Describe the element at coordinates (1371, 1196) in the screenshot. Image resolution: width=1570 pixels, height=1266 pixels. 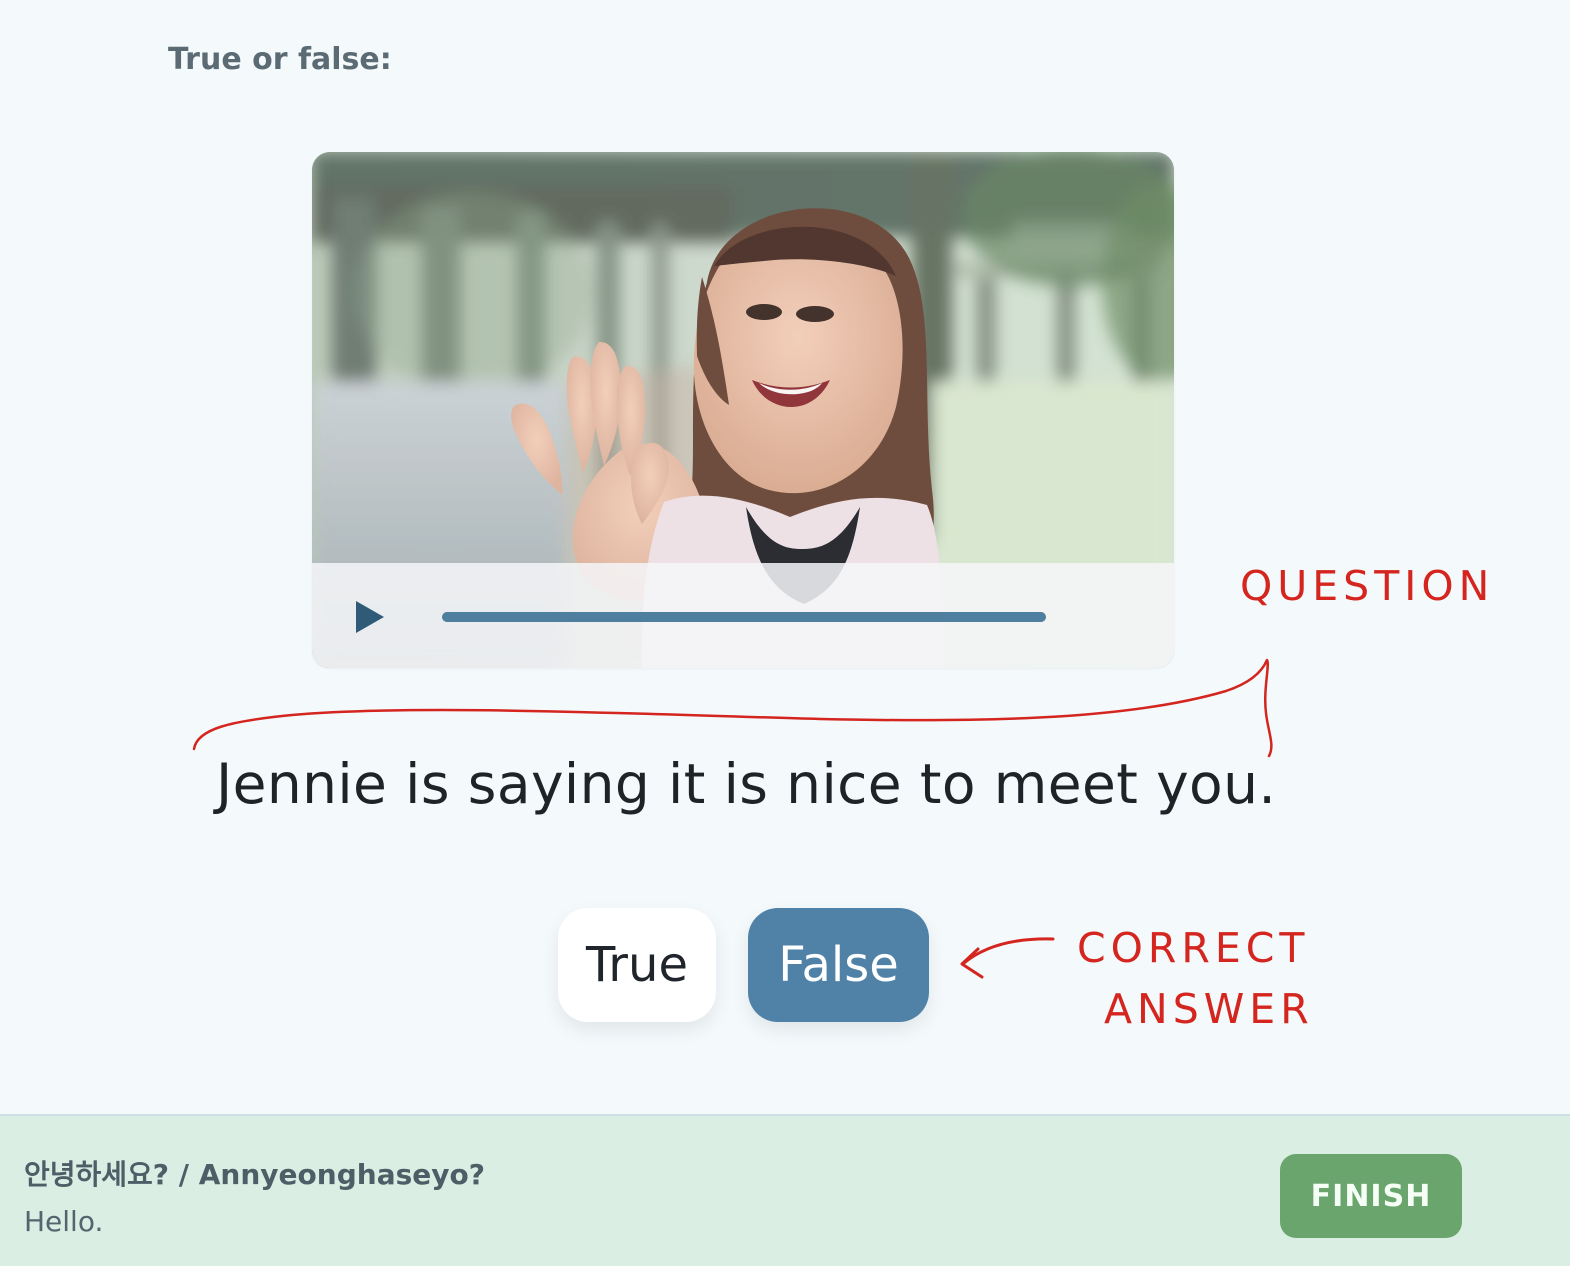
I see `finish-button: FINISH` at that location.